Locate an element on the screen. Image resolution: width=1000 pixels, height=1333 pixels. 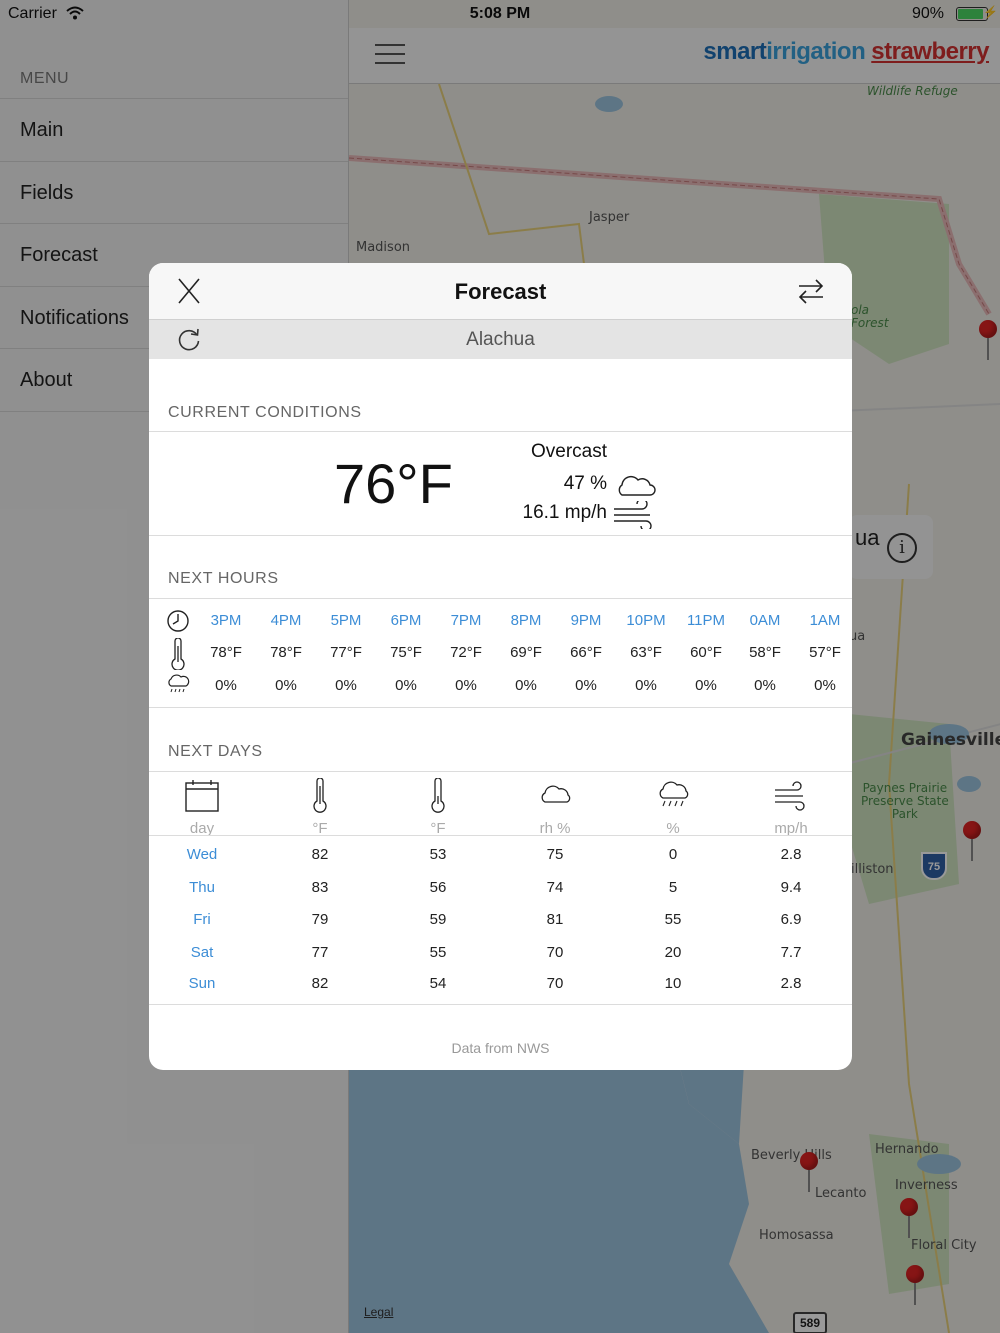
day-row: Sat 77 55 70 20 7.7 is located at coordinates (500, 960).